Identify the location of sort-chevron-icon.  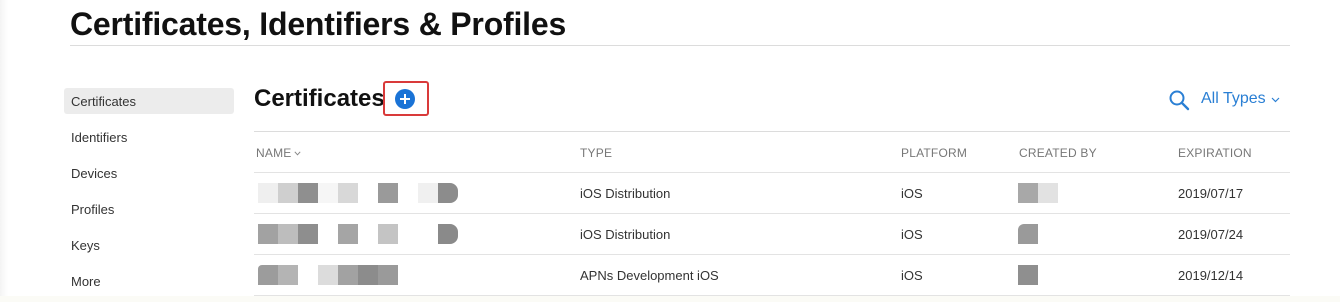
(298, 153).